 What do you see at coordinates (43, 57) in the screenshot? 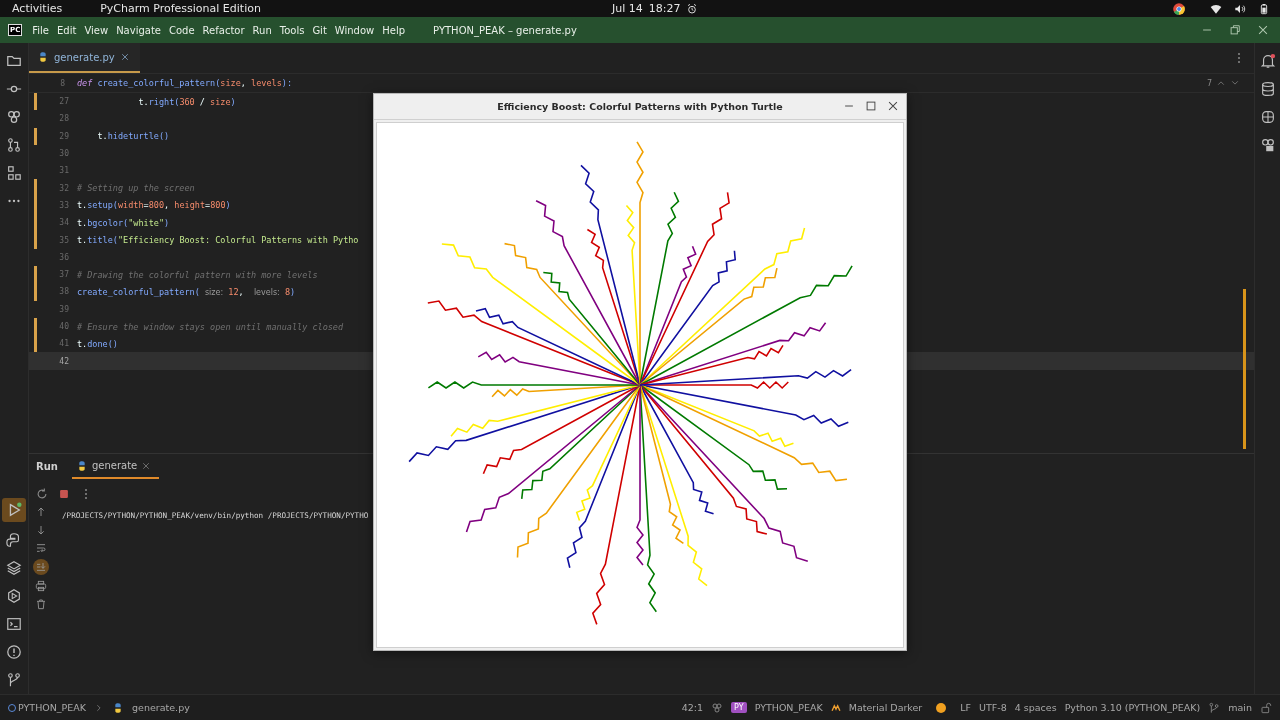
I see `python-file-icon` at bounding box center [43, 57].